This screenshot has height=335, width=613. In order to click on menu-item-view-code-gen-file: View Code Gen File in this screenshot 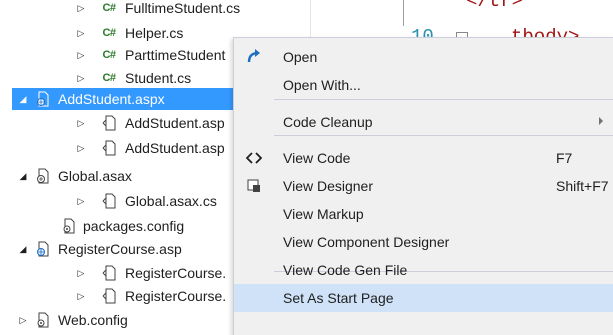, I will do `click(423, 270)`.